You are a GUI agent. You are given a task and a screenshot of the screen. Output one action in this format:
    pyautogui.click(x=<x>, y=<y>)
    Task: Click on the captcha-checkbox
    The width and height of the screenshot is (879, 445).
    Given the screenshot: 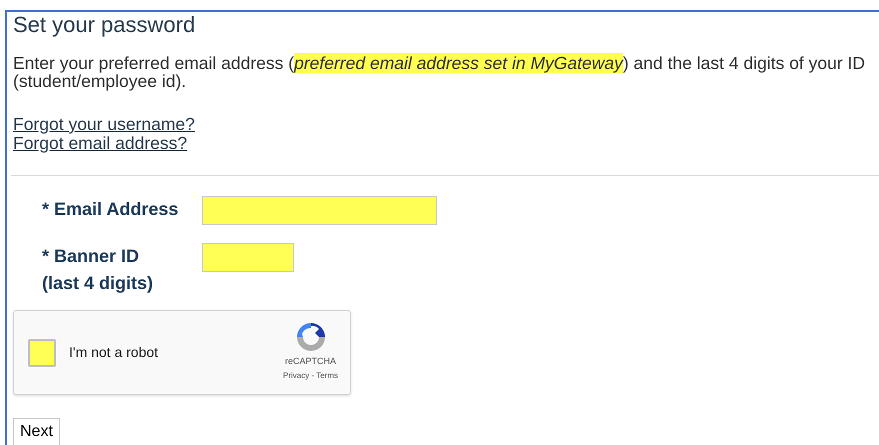 What is the action you would take?
    pyautogui.click(x=42, y=352)
    